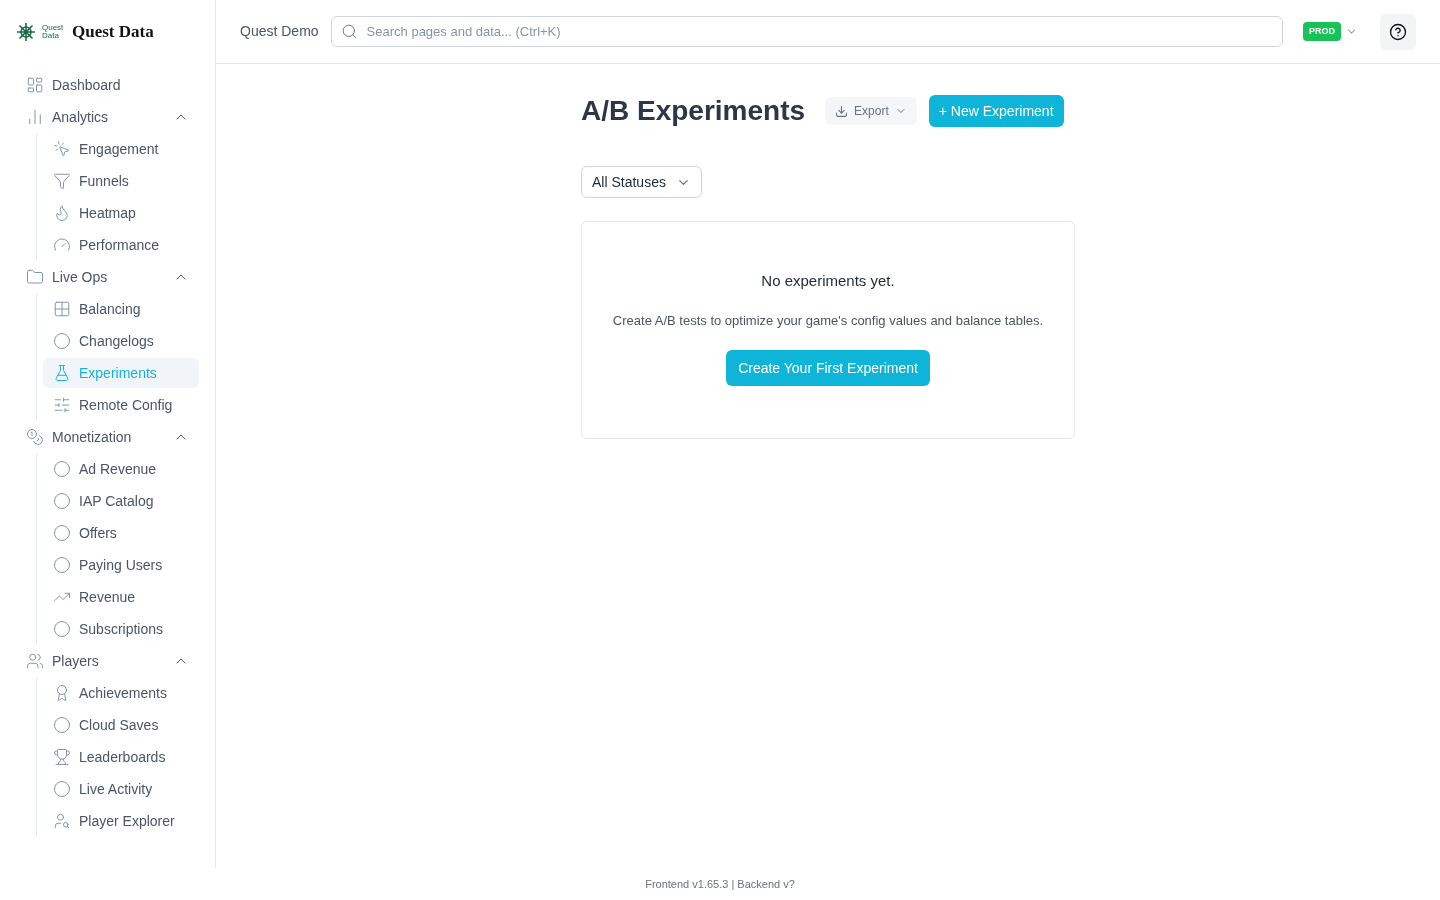 This screenshot has width=1440, height=900. Describe the element at coordinates (62, 213) in the screenshot. I see `flame-icon` at that location.